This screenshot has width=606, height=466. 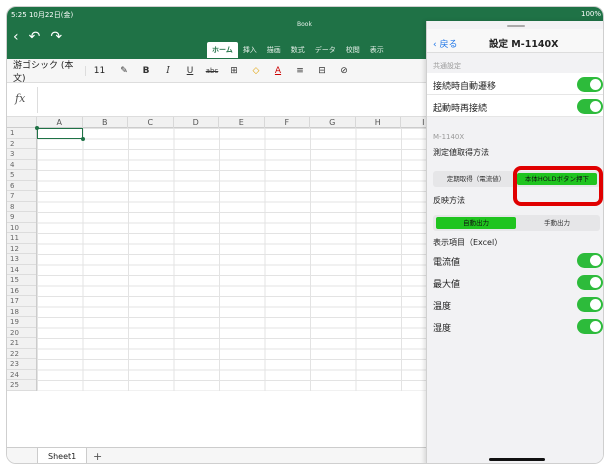 I want to click on drag-handle, so click(x=516, y=26).